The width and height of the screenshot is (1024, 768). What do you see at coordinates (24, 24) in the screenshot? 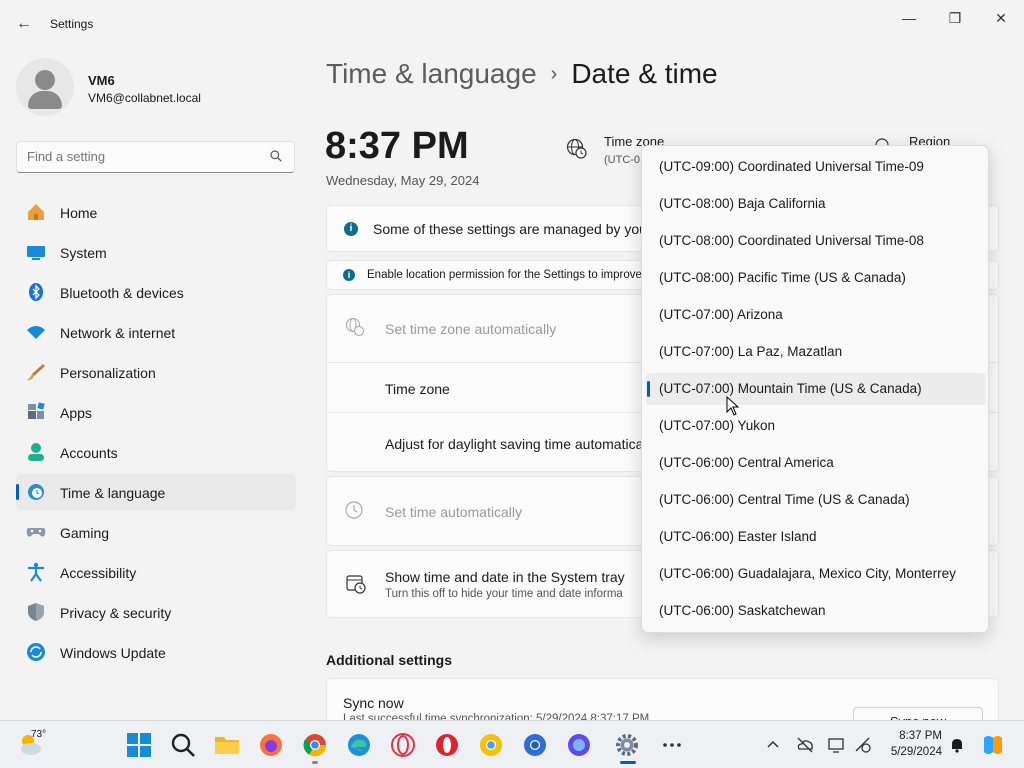
I see `back-arrow-icon: ←` at bounding box center [24, 24].